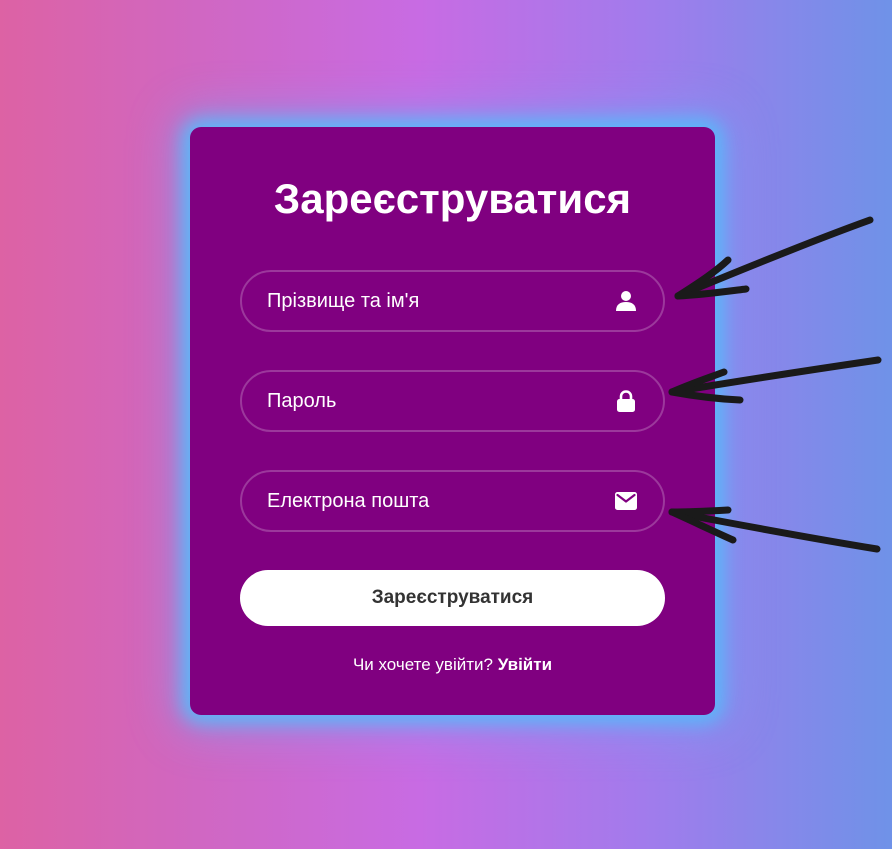 Image resolution: width=892 pixels, height=849 pixels. I want to click on login-prompt: Чи хочете увійти? Увійти, so click(452, 665).